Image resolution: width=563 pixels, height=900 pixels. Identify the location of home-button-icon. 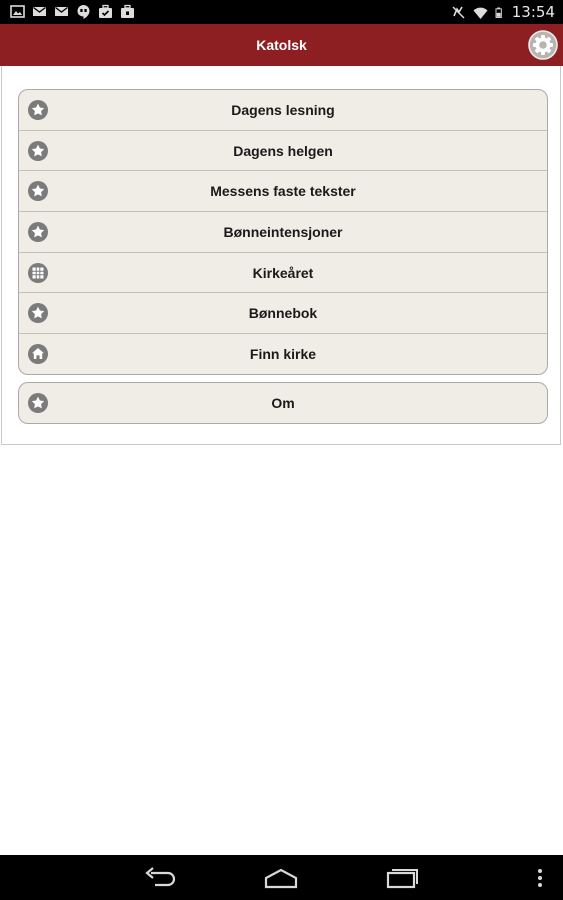
(281, 878).